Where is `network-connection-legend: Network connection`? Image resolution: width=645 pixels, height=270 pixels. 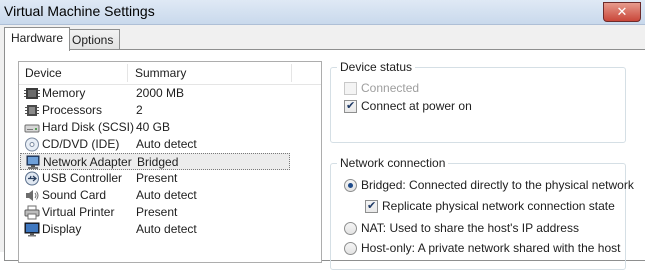 network-connection-legend: Network connection is located at coordinates (393, 163).